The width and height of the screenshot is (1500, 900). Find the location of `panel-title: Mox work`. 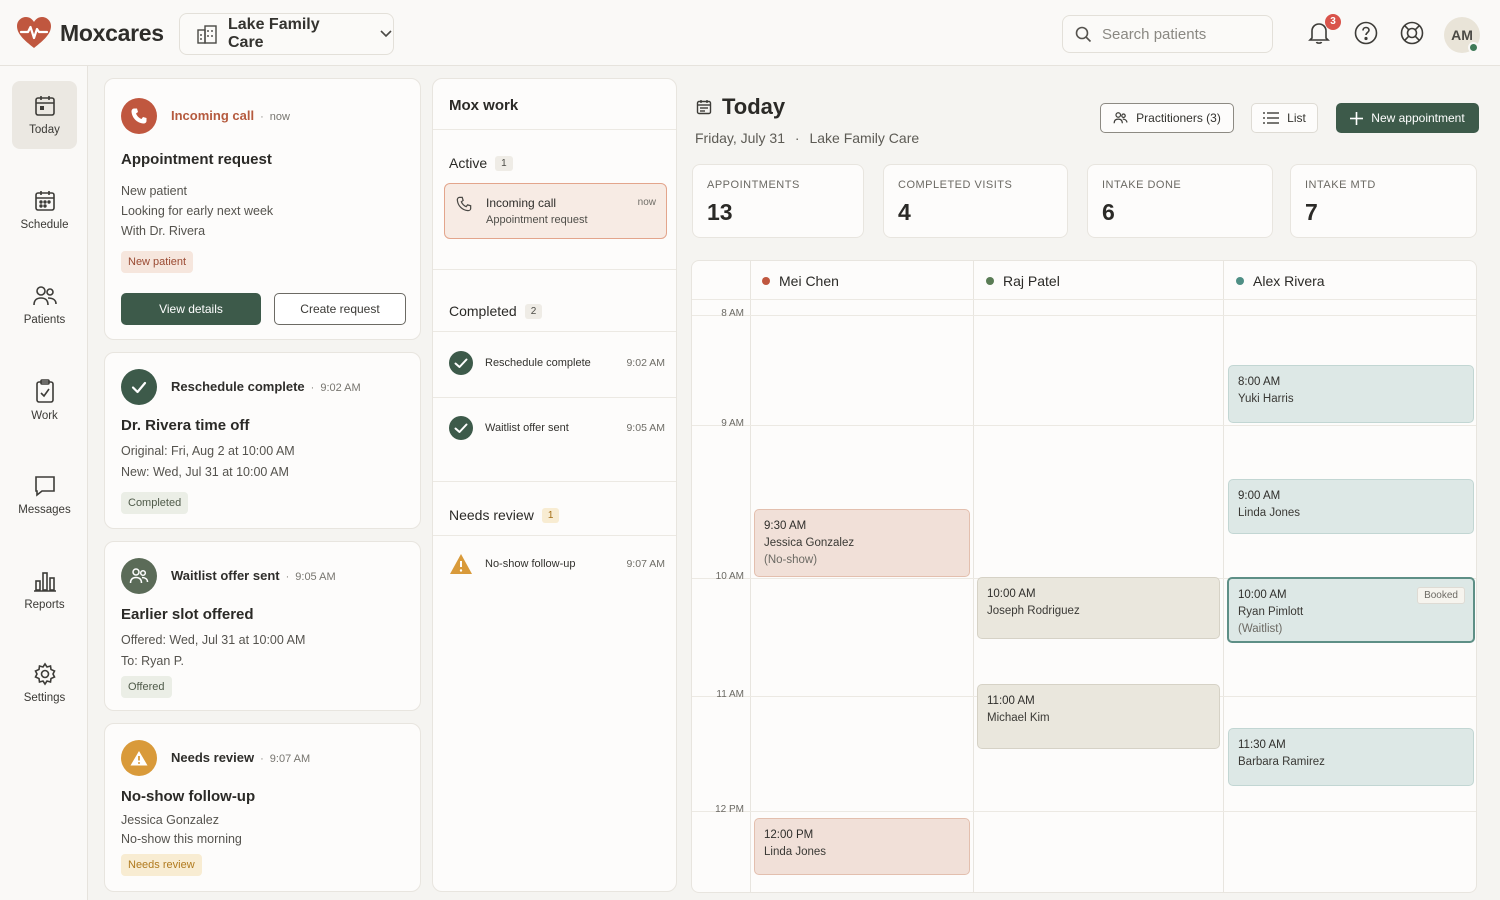

panel-title: Mox work is located at coordinates (484, 105).